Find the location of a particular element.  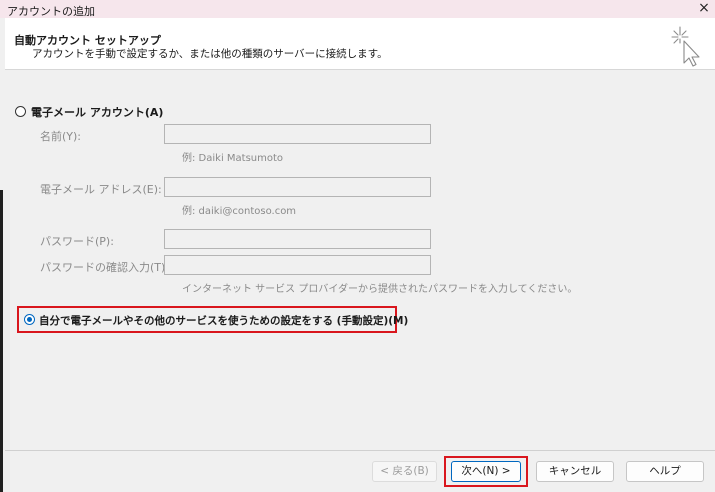

manual-setup-radio is located at coordinates (29, 319).